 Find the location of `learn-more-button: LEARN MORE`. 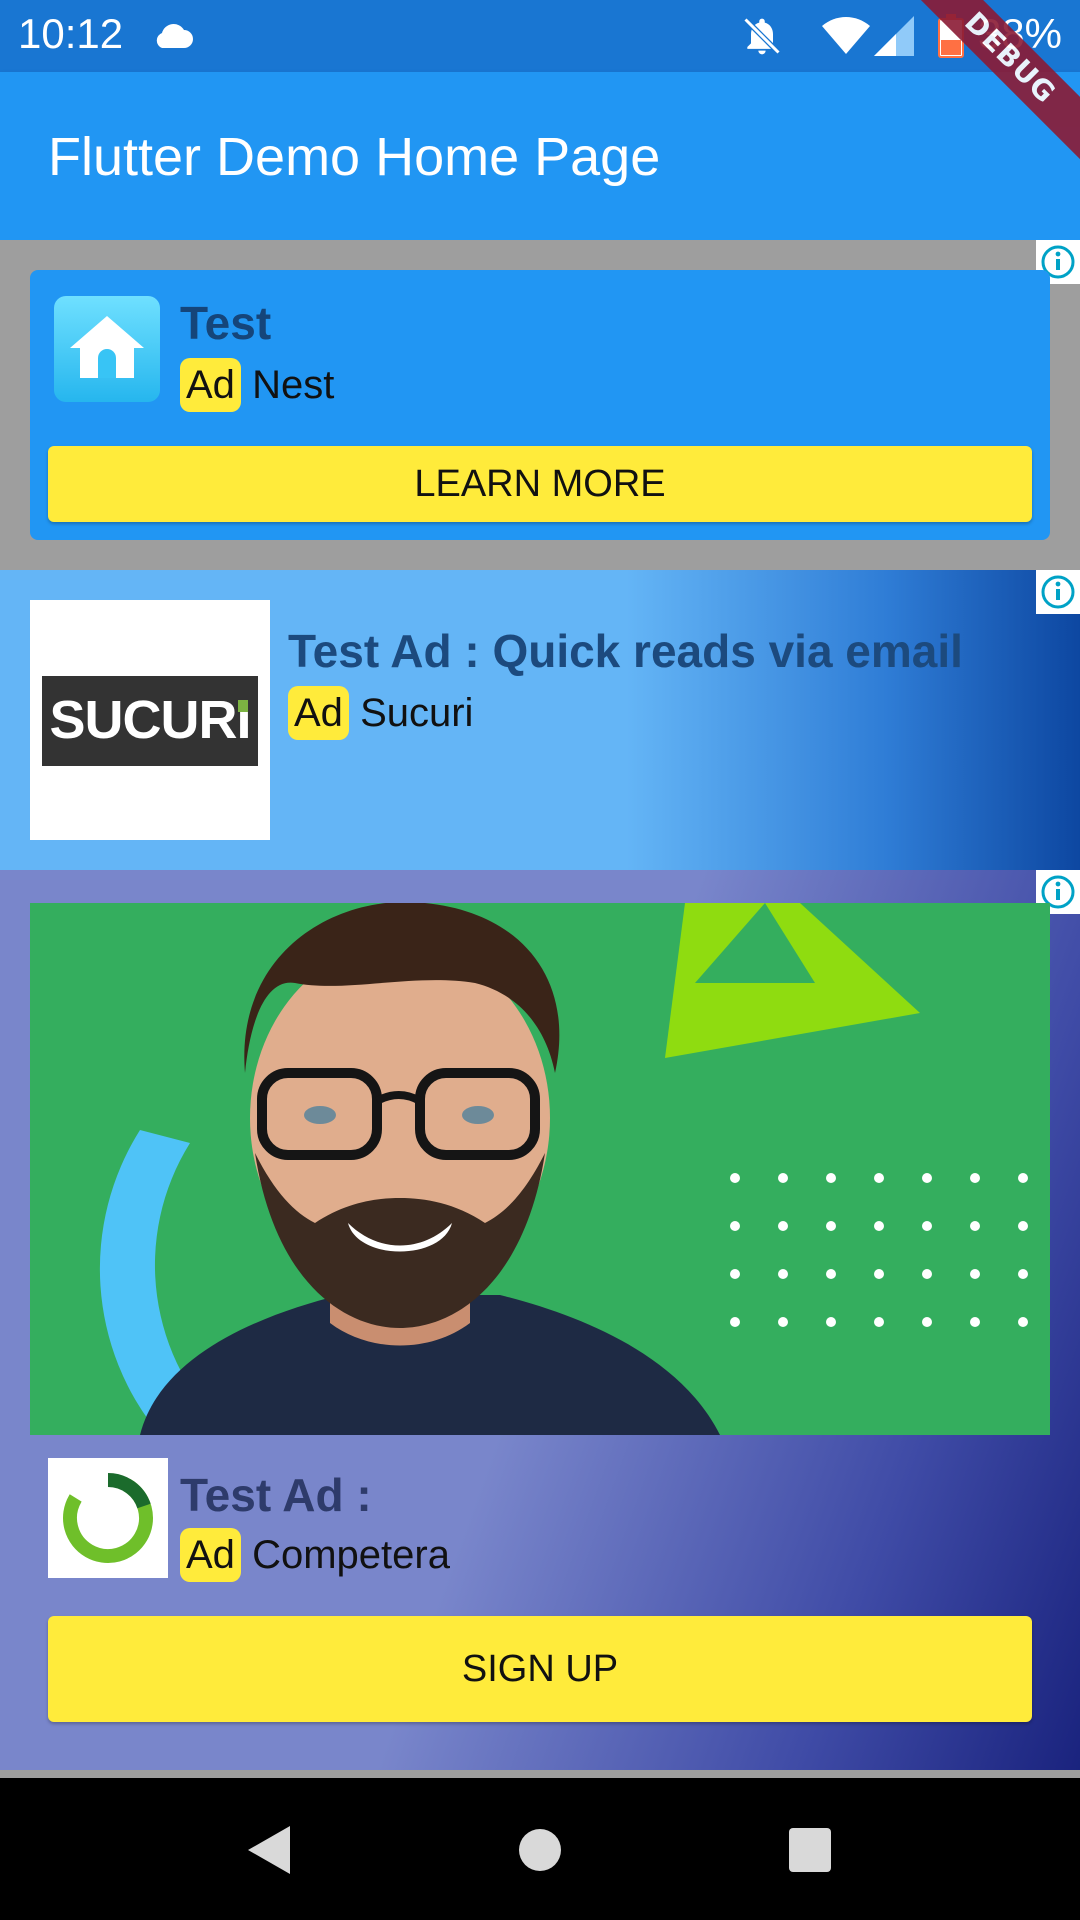

learn-more-button: LEARN MORE is located at coordinates (540, 484).